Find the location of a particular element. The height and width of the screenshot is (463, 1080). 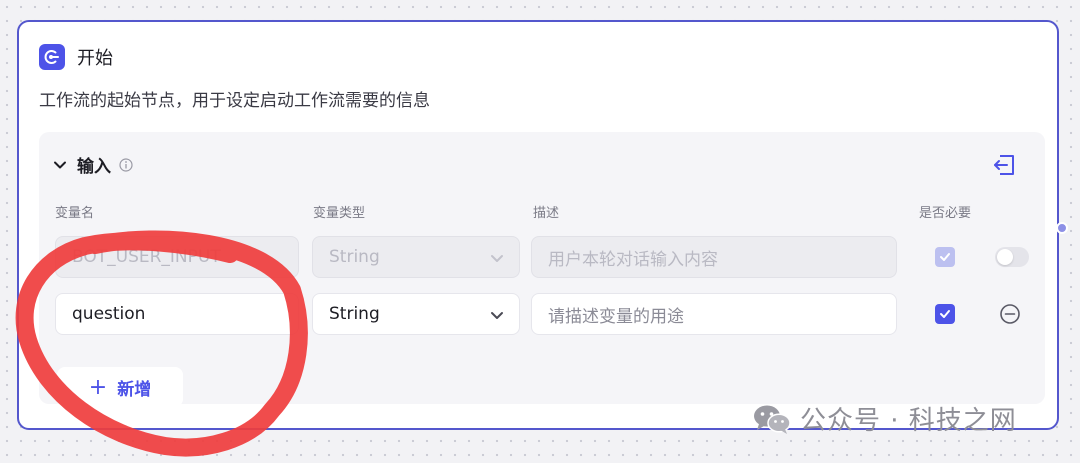

wechat-watermark: 公众号 · 科技之网 is located at coordinates (884, 418).